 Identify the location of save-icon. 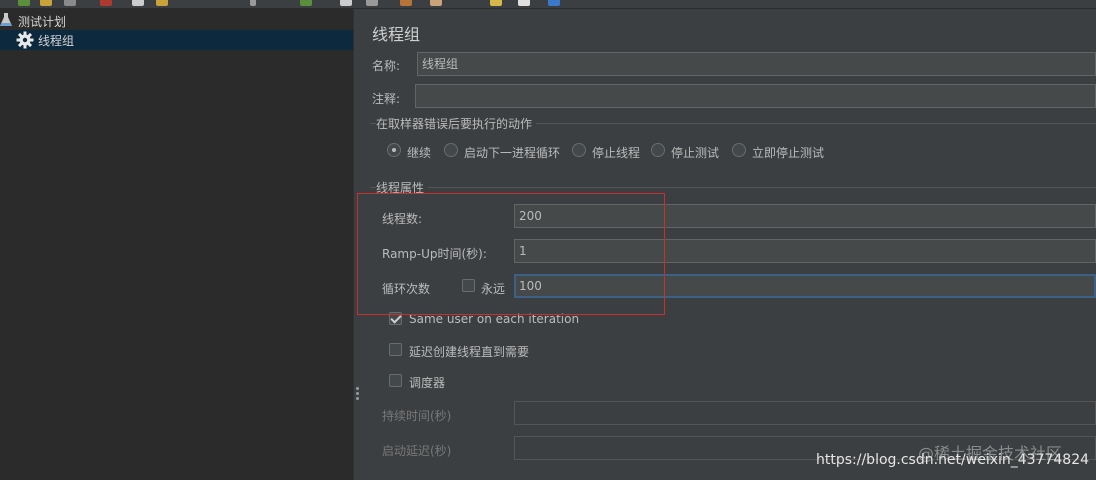
(70, 3).